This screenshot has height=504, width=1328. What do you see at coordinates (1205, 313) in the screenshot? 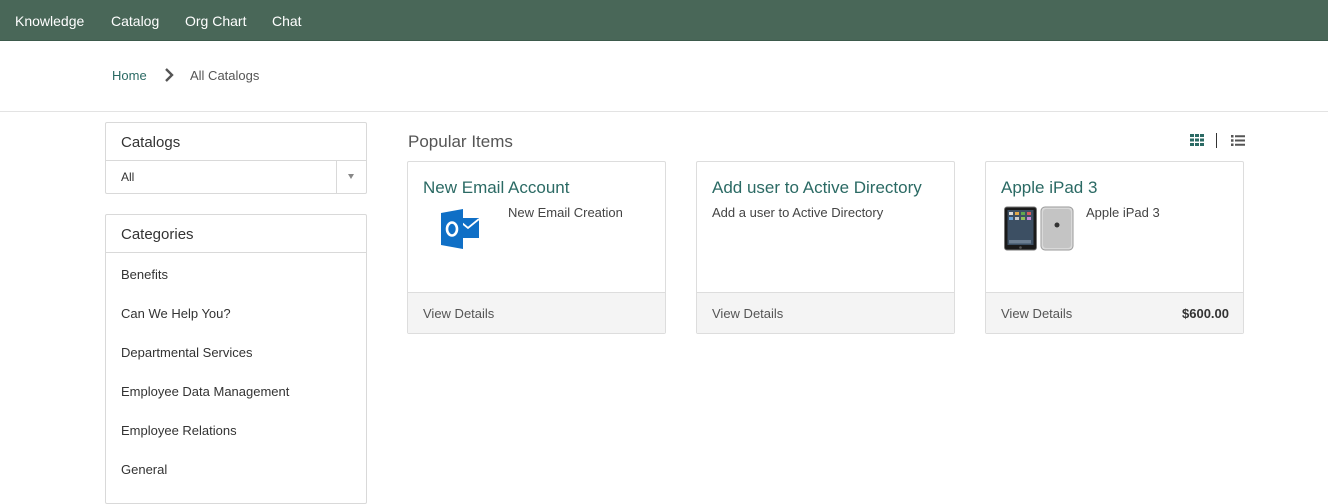
I see `item-price: $600.00` at bounding box center [1205, 313].